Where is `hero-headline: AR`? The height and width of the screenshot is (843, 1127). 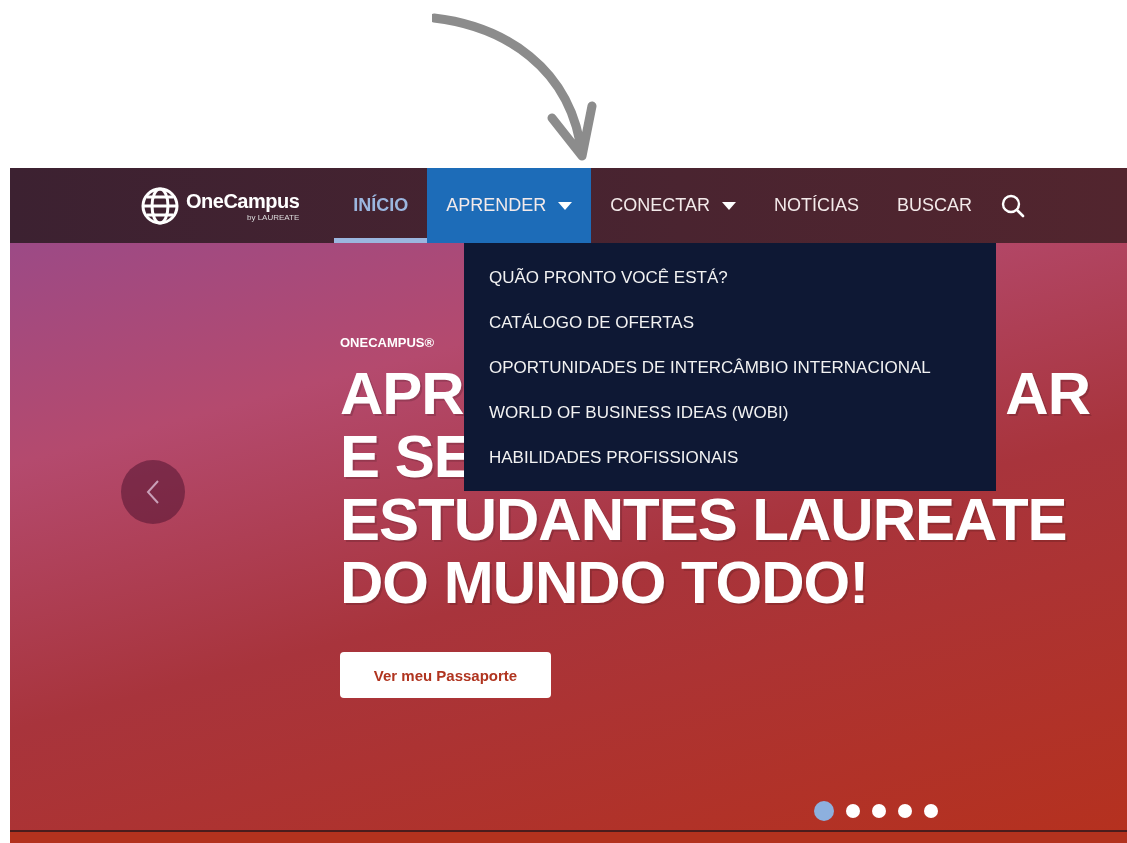
hero-headline: AR is located at coordinates (1047, 393).